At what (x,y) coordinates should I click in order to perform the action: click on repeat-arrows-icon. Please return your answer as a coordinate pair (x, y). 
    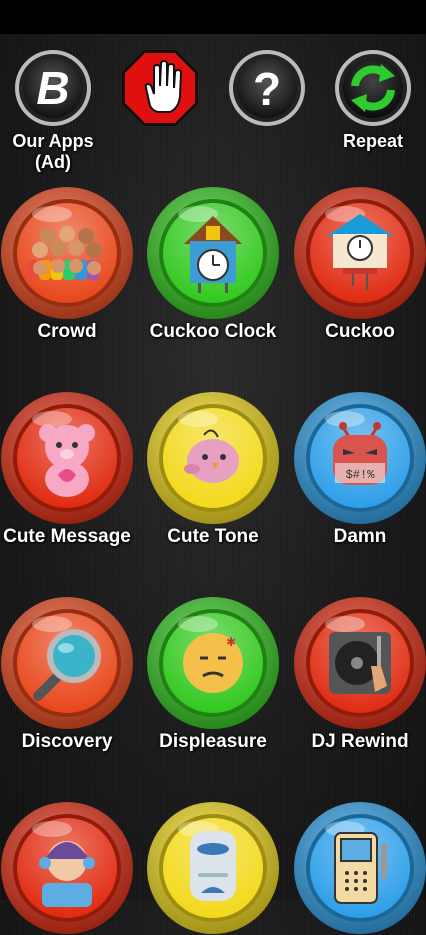
    Looking at the image, I should click on (373, 88).